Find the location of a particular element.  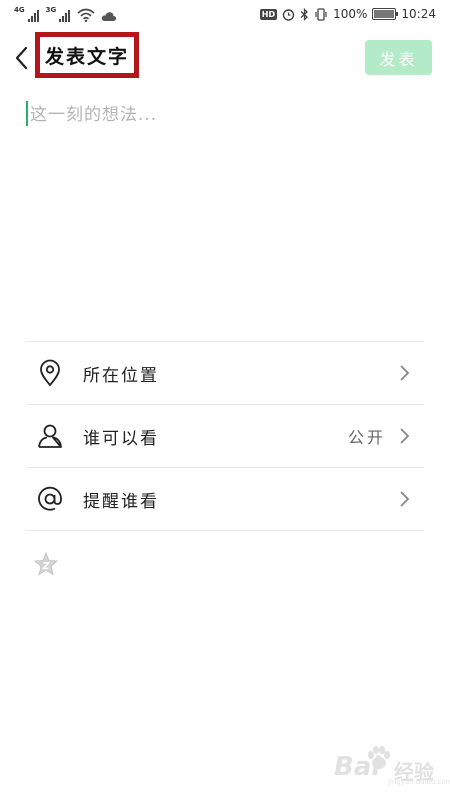

watermark: Bai 经验 jingyan.baidu.com is located at coordinates (392, 766).